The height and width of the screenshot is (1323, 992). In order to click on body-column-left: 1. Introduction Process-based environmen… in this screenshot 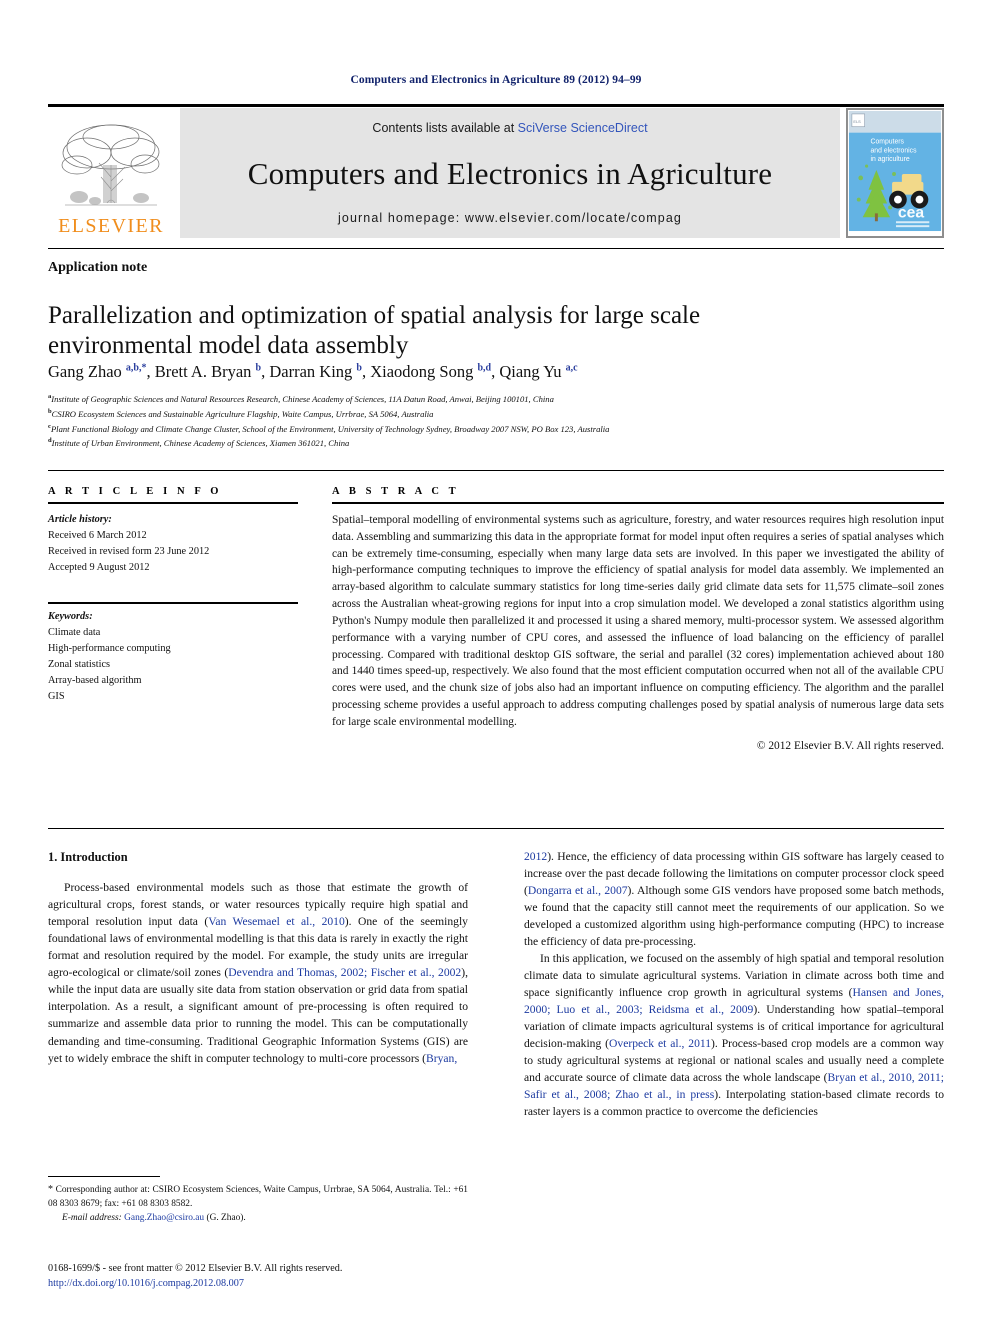, I will do `click(258, 957)`.